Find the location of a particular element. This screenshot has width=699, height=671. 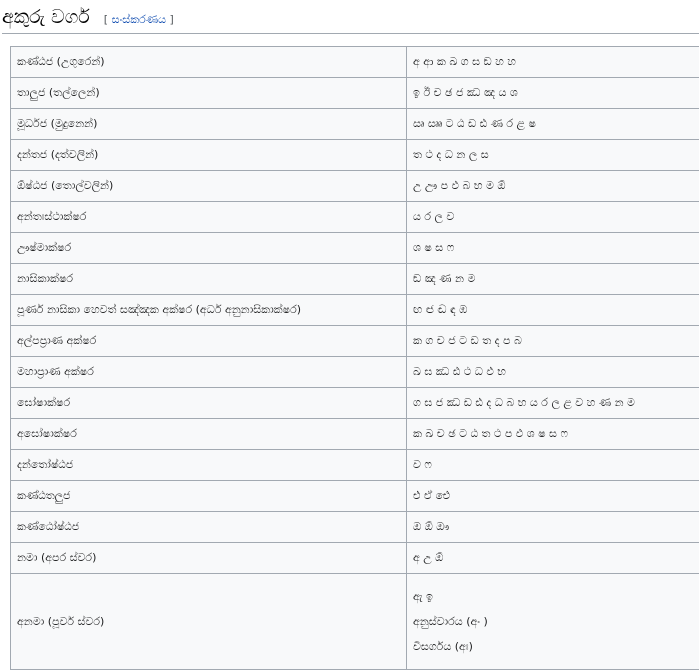

table-row: මහාප්‍රාණ අක්ෂර ඛ ඝ ඣ ඪ ථ ධ ඵ භ is located at coordinates (354, 372).